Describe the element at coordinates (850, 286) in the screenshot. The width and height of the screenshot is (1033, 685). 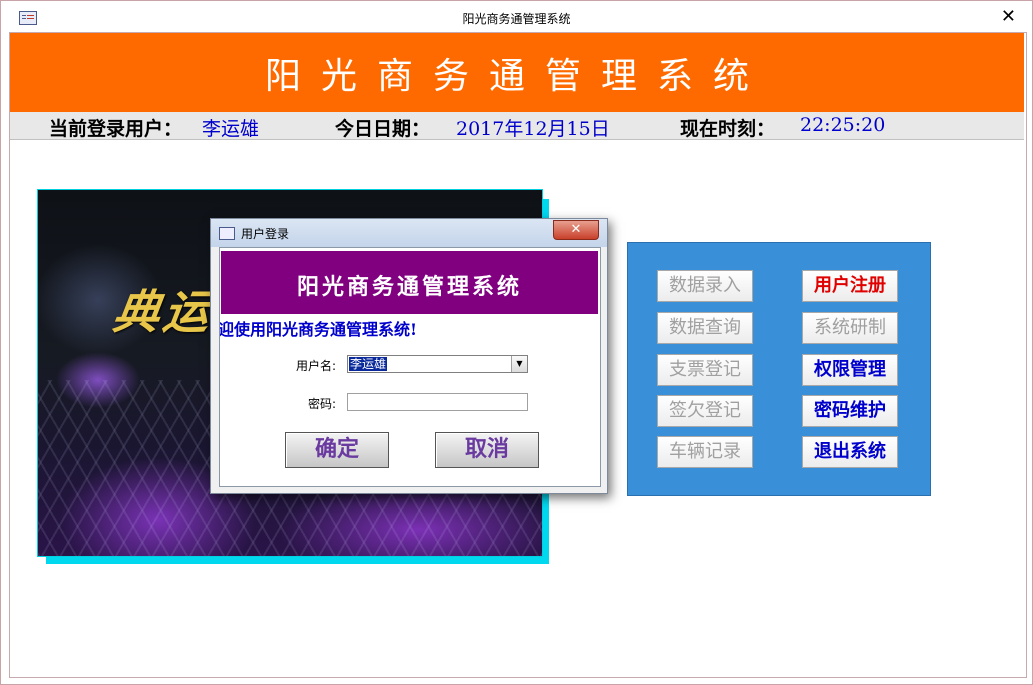
I see `user-register-button: 用户注册` at that location.